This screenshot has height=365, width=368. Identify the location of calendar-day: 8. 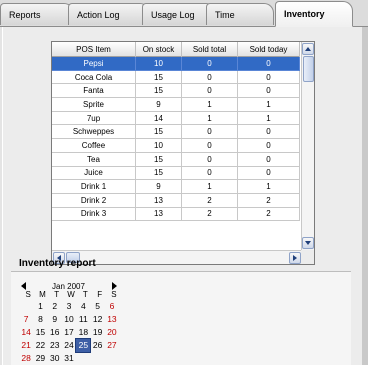
(40, 319).